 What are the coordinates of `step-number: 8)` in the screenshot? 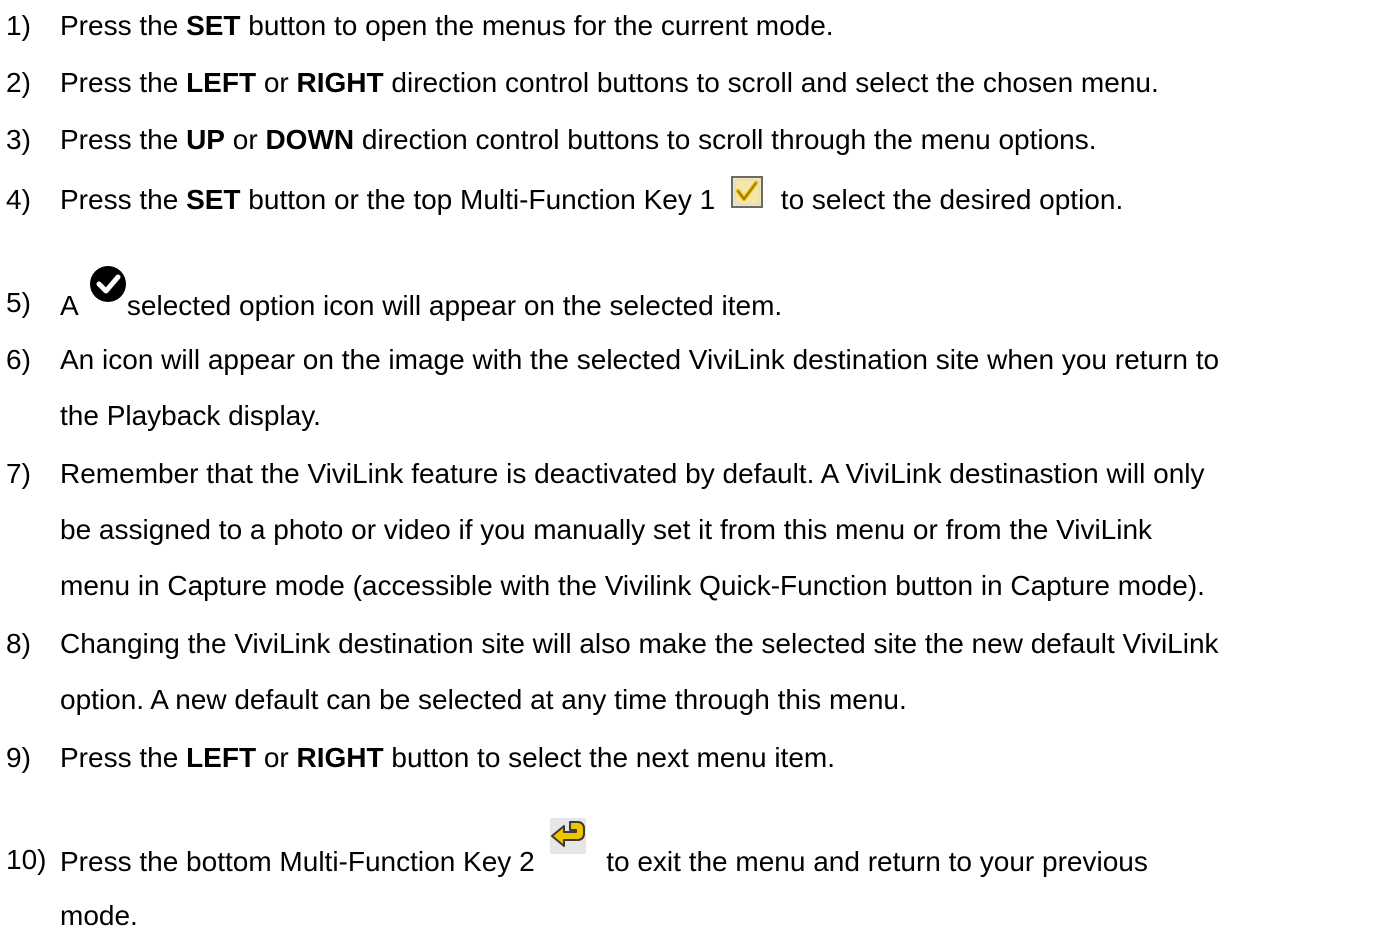 It's located at (18, 643).